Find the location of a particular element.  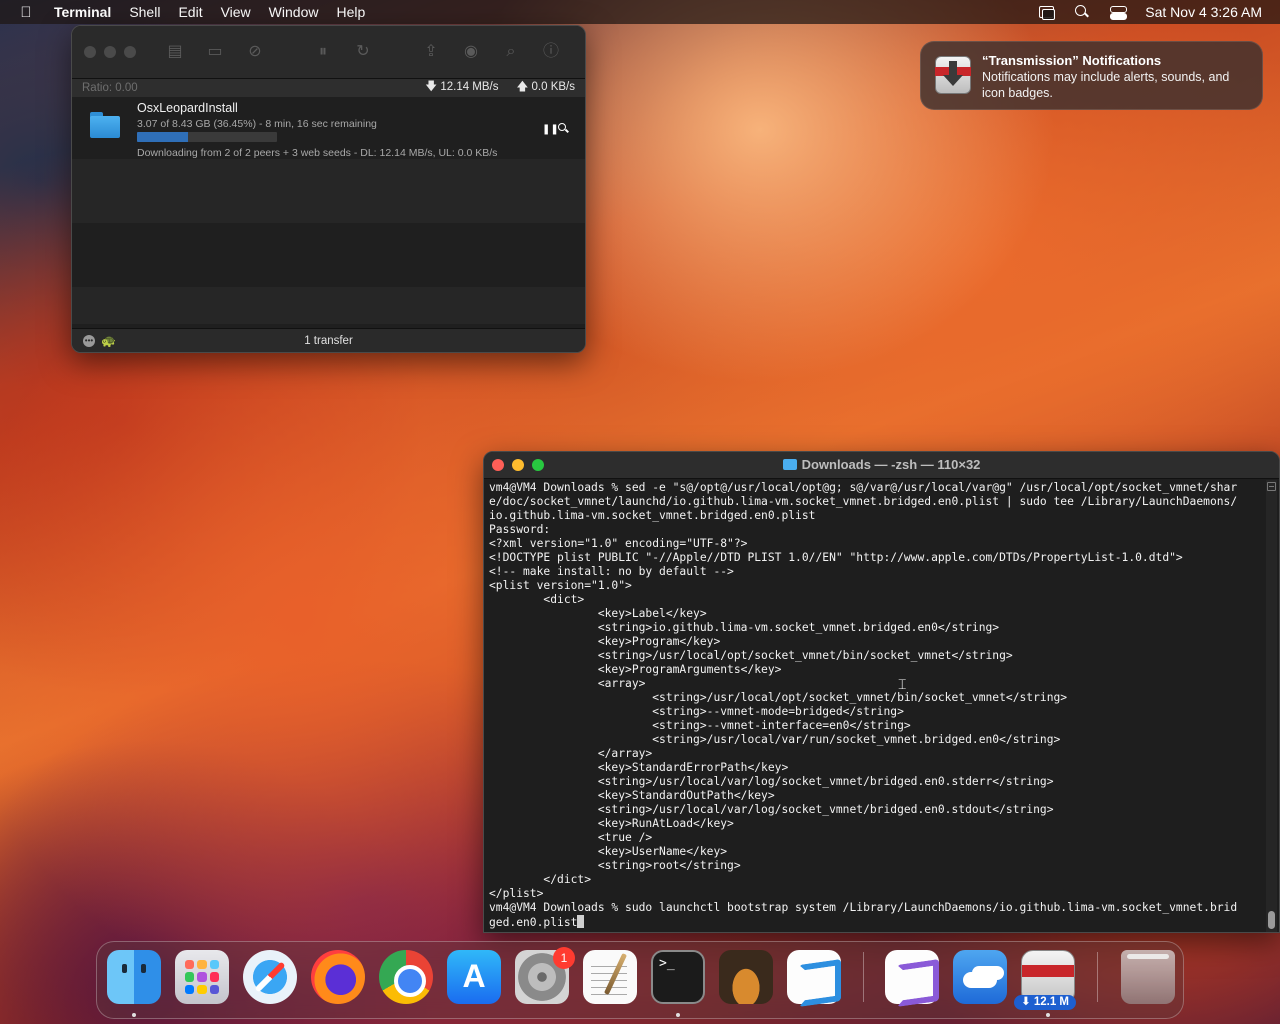

terminal-line: </plist> is located at coordinates (516, 893).